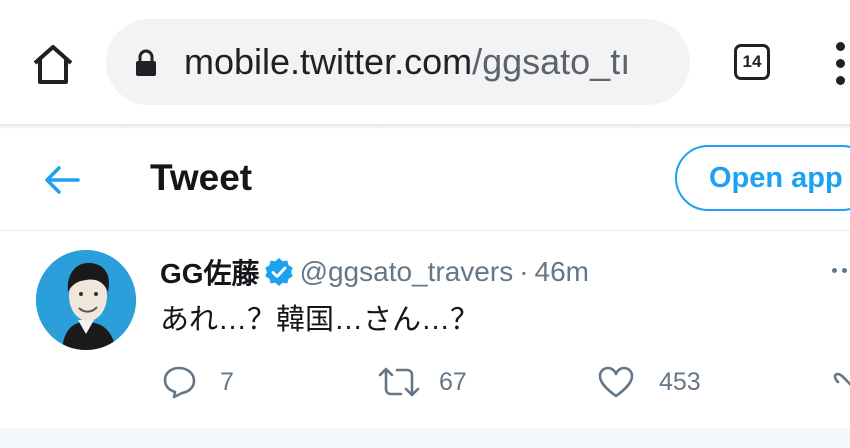 This screenshot has width=850, height=448. I want to click on retweet-count: 67, so click(453, 382).